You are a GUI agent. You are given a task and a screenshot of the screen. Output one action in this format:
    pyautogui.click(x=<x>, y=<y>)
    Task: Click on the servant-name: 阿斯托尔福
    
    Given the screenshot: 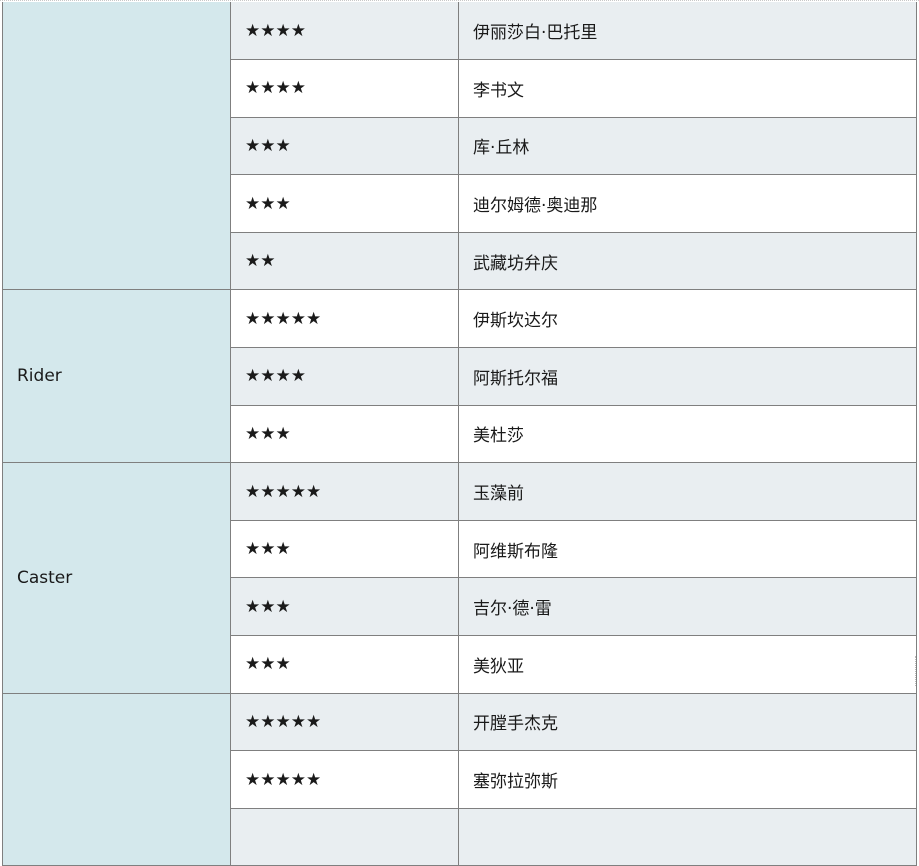 What is the action you would take?
    pyautogui.click(x=687, y=376)
    